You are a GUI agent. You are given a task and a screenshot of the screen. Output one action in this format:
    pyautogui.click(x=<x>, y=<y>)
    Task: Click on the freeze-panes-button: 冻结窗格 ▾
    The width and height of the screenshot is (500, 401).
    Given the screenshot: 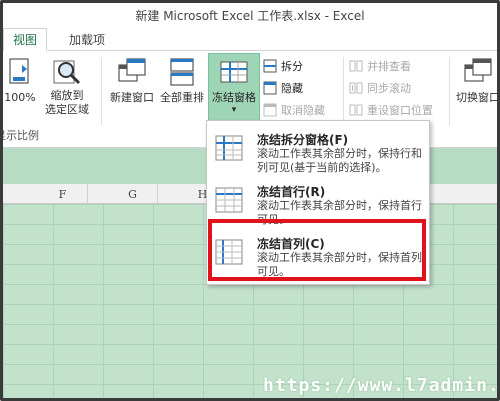 What is the action you would take?
    pyautogui.click(x=234, y=88)
    